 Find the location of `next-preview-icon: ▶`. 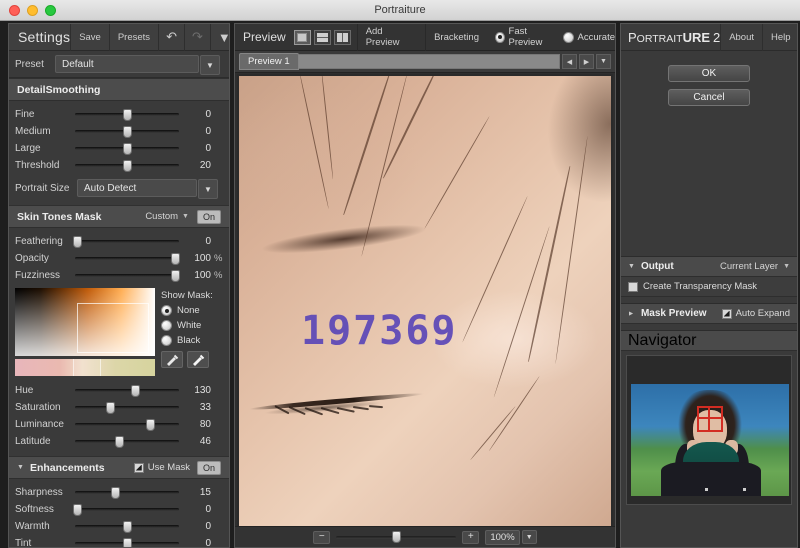

next-preview-icon: ▶ is located at coordinates (586, 61).